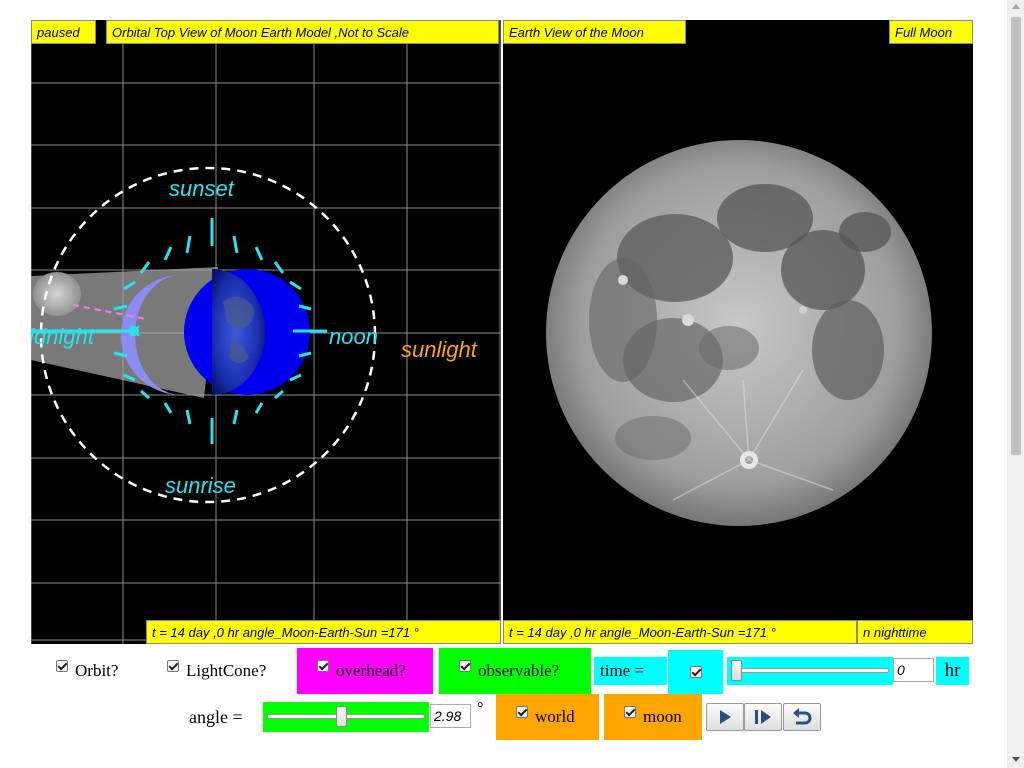  What do you see at coordinates (465, 666) in the screenshot?
I see `observable-check-icon` at bounding box center [465, 666].